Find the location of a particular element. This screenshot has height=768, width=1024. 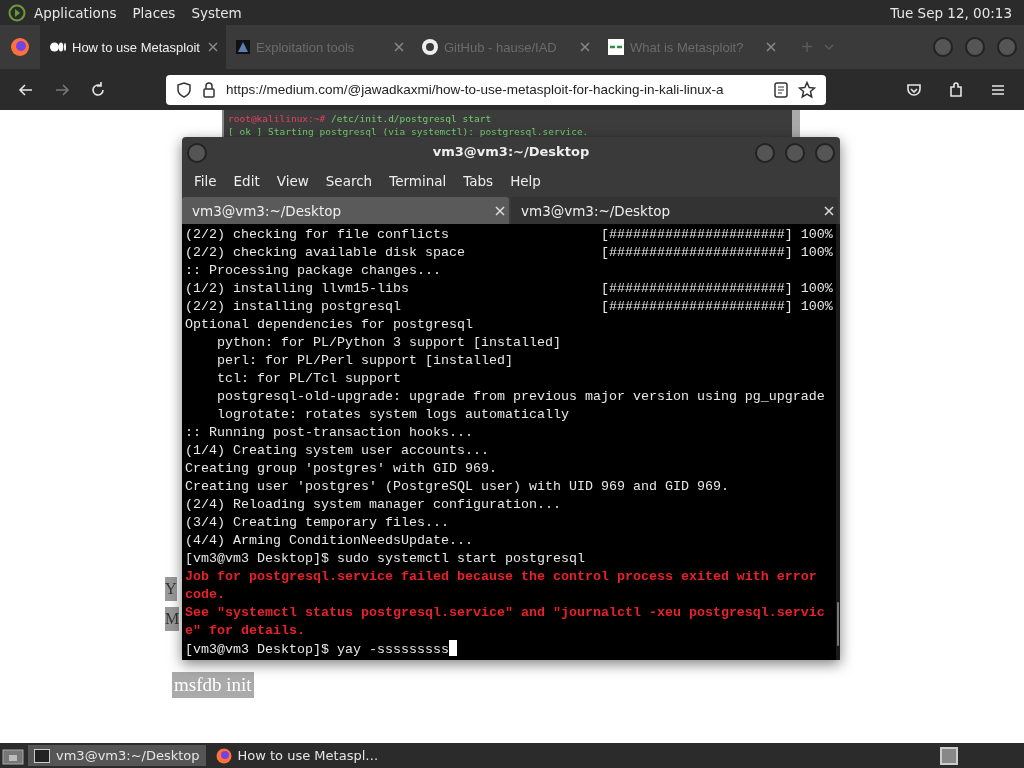

window-title: vm3@vm3:~/Desktop is located at coordinates (511, 151).